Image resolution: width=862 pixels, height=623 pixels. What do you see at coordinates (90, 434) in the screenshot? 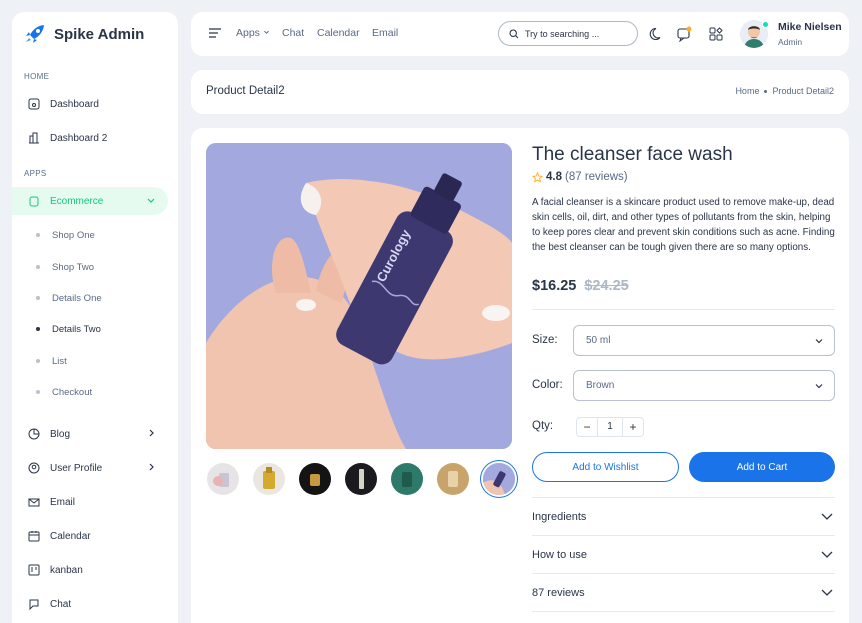
I see `sidebar-item-blog: Blog` at bounding box center [90, 434].